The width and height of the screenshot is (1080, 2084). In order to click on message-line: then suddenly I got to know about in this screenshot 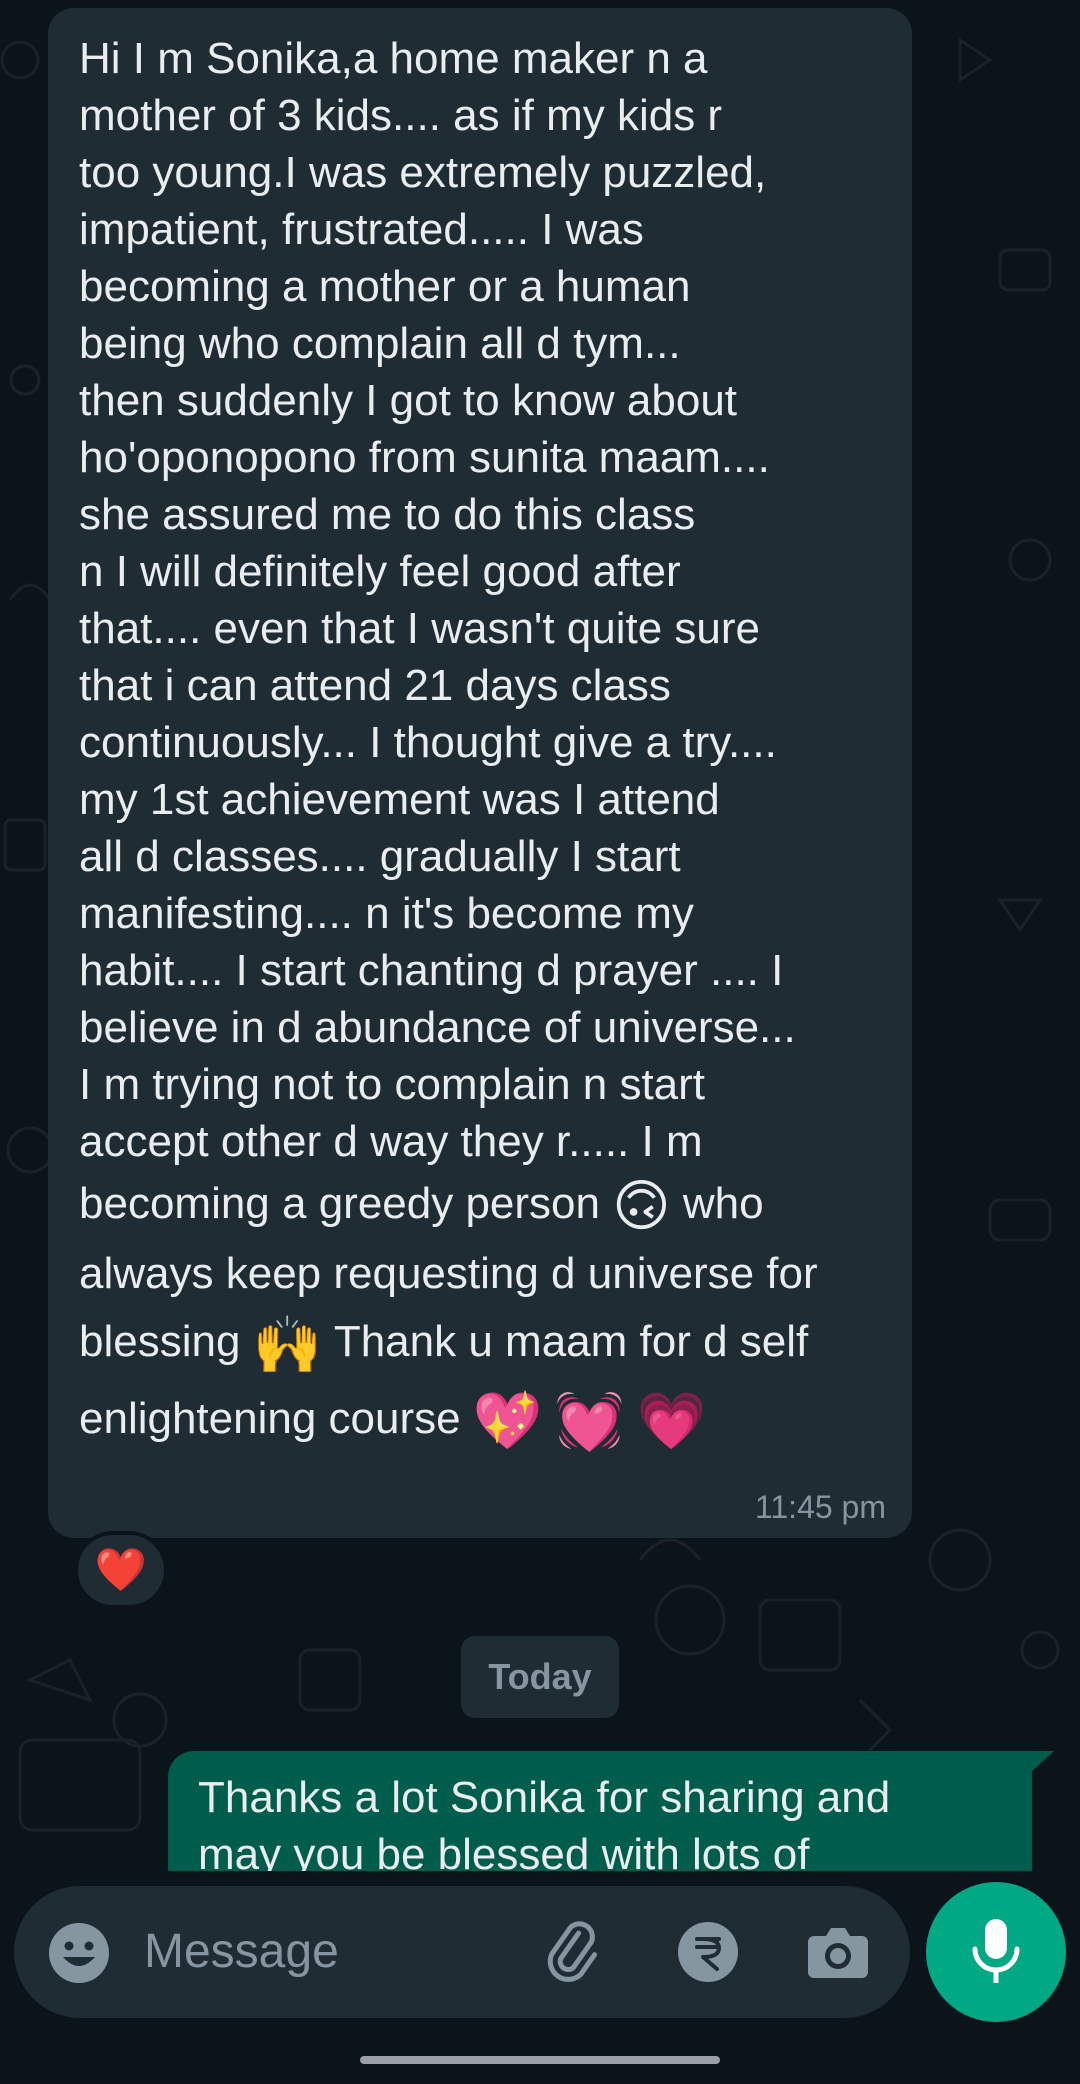, I will do `click(408, 400)`.